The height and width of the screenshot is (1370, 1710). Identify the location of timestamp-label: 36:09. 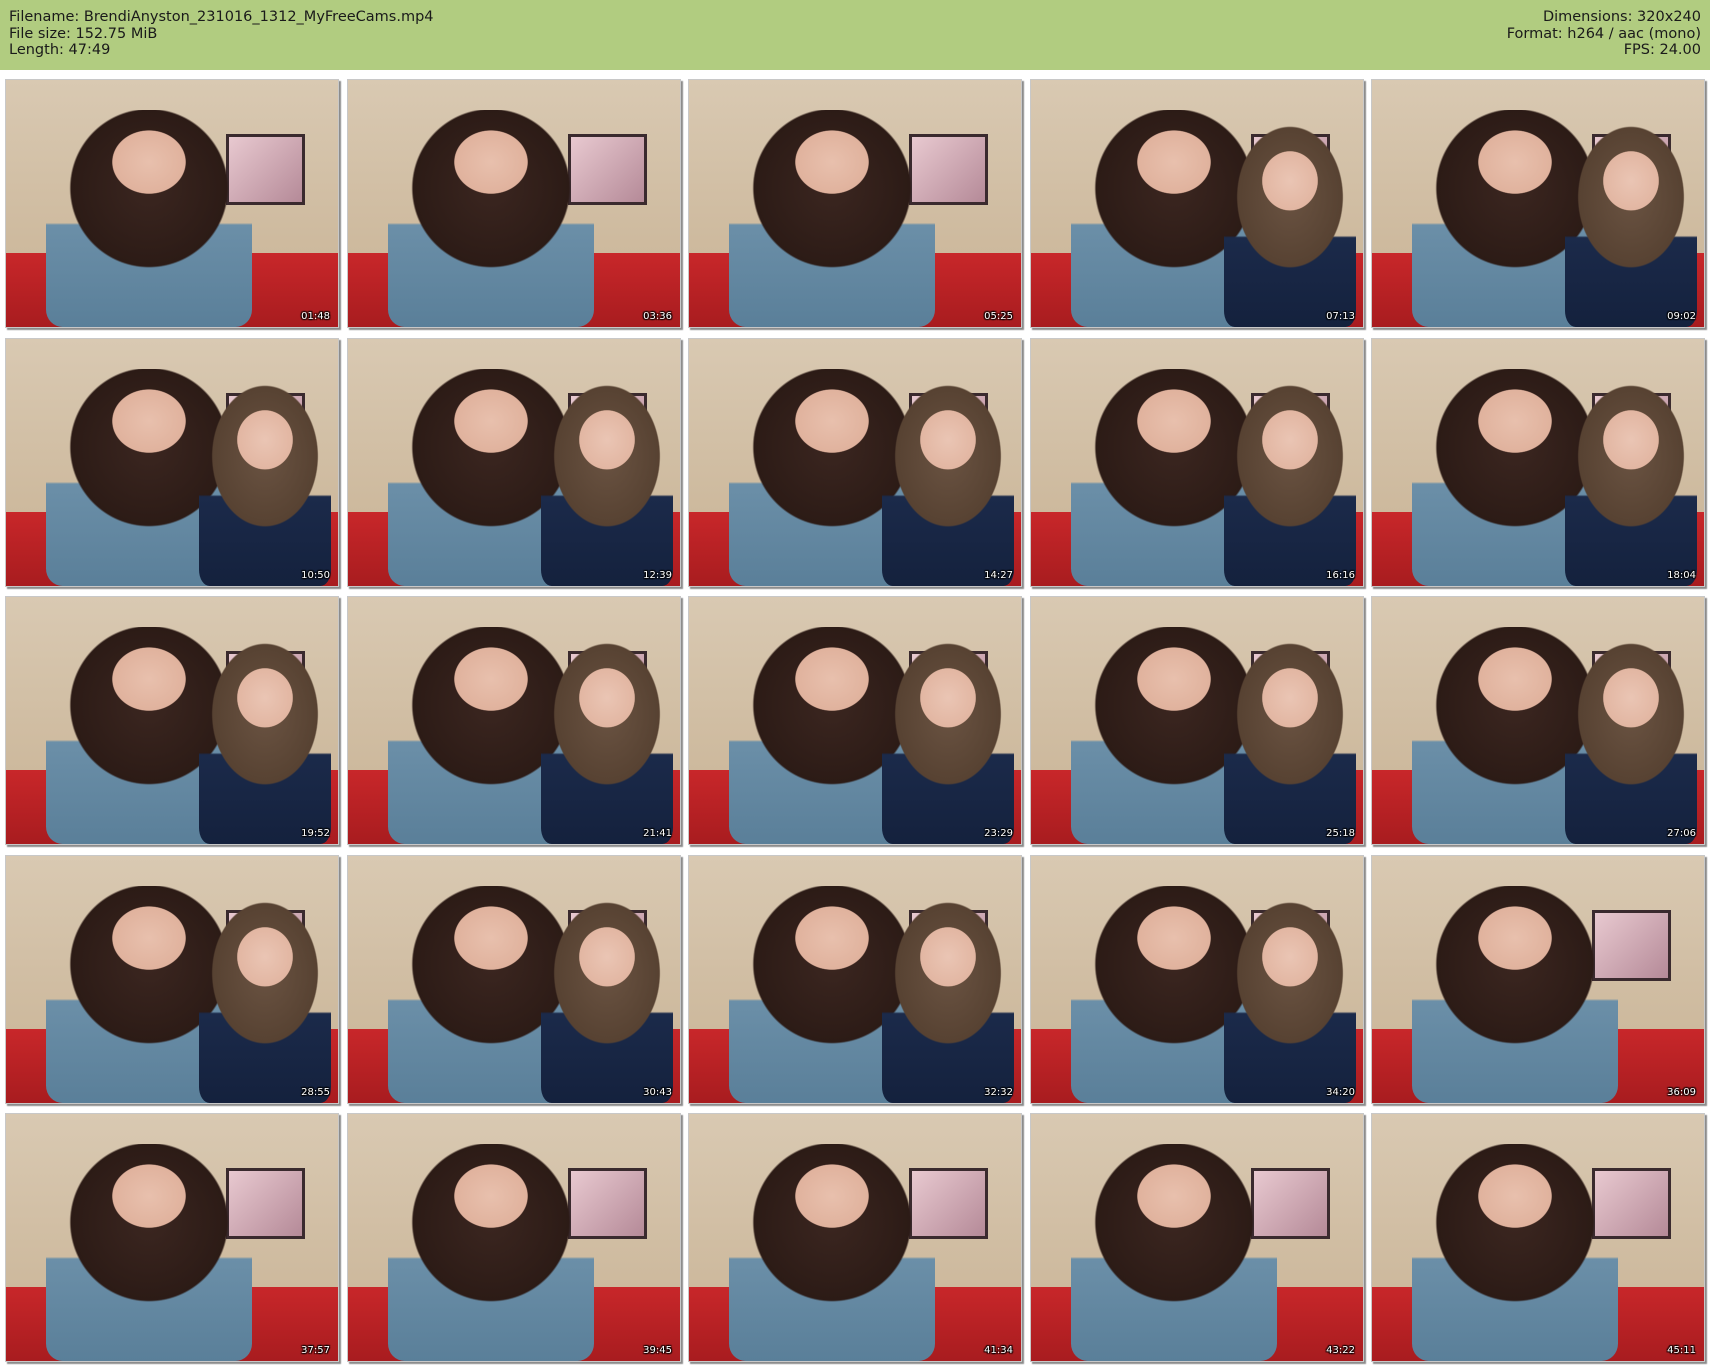
(1681, 1092).